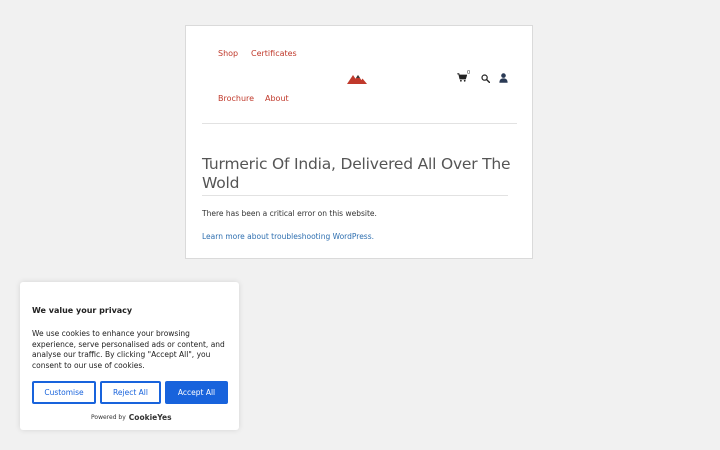  I want to click on nav-link-certificates: Certificates, so click(274, 53).